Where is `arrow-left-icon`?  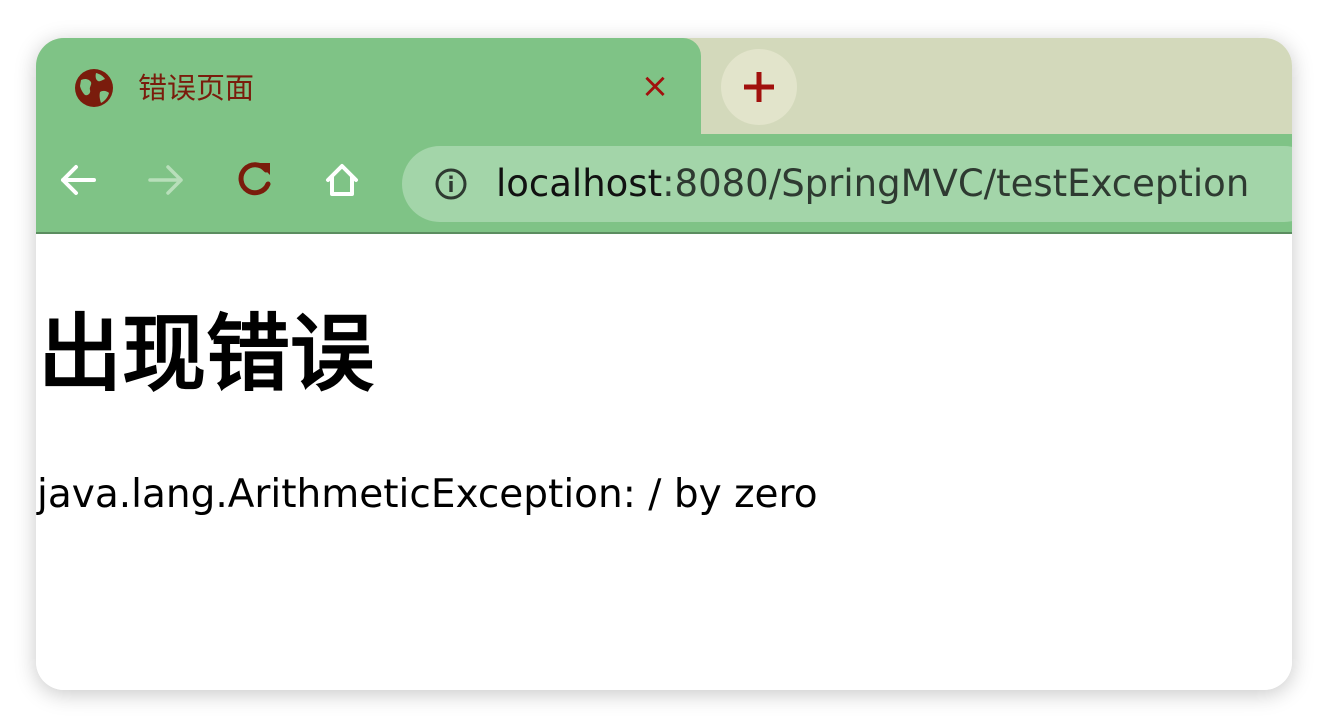 arrow-left-icon is located at coordinates (78, 180).